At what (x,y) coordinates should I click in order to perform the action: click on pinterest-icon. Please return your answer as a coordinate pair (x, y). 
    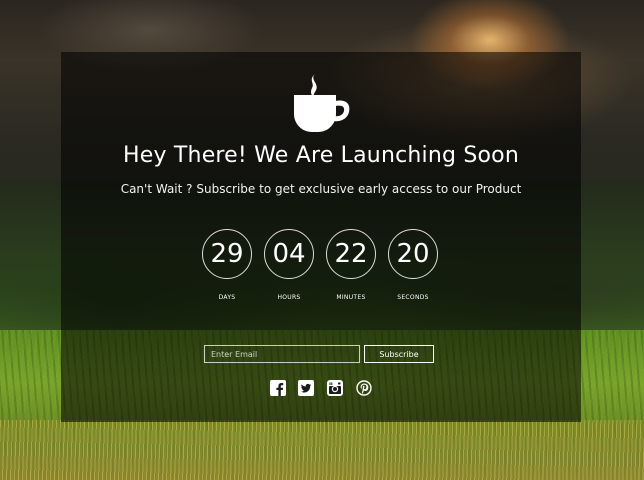
    Looking at the image, I should click on (364, 388).